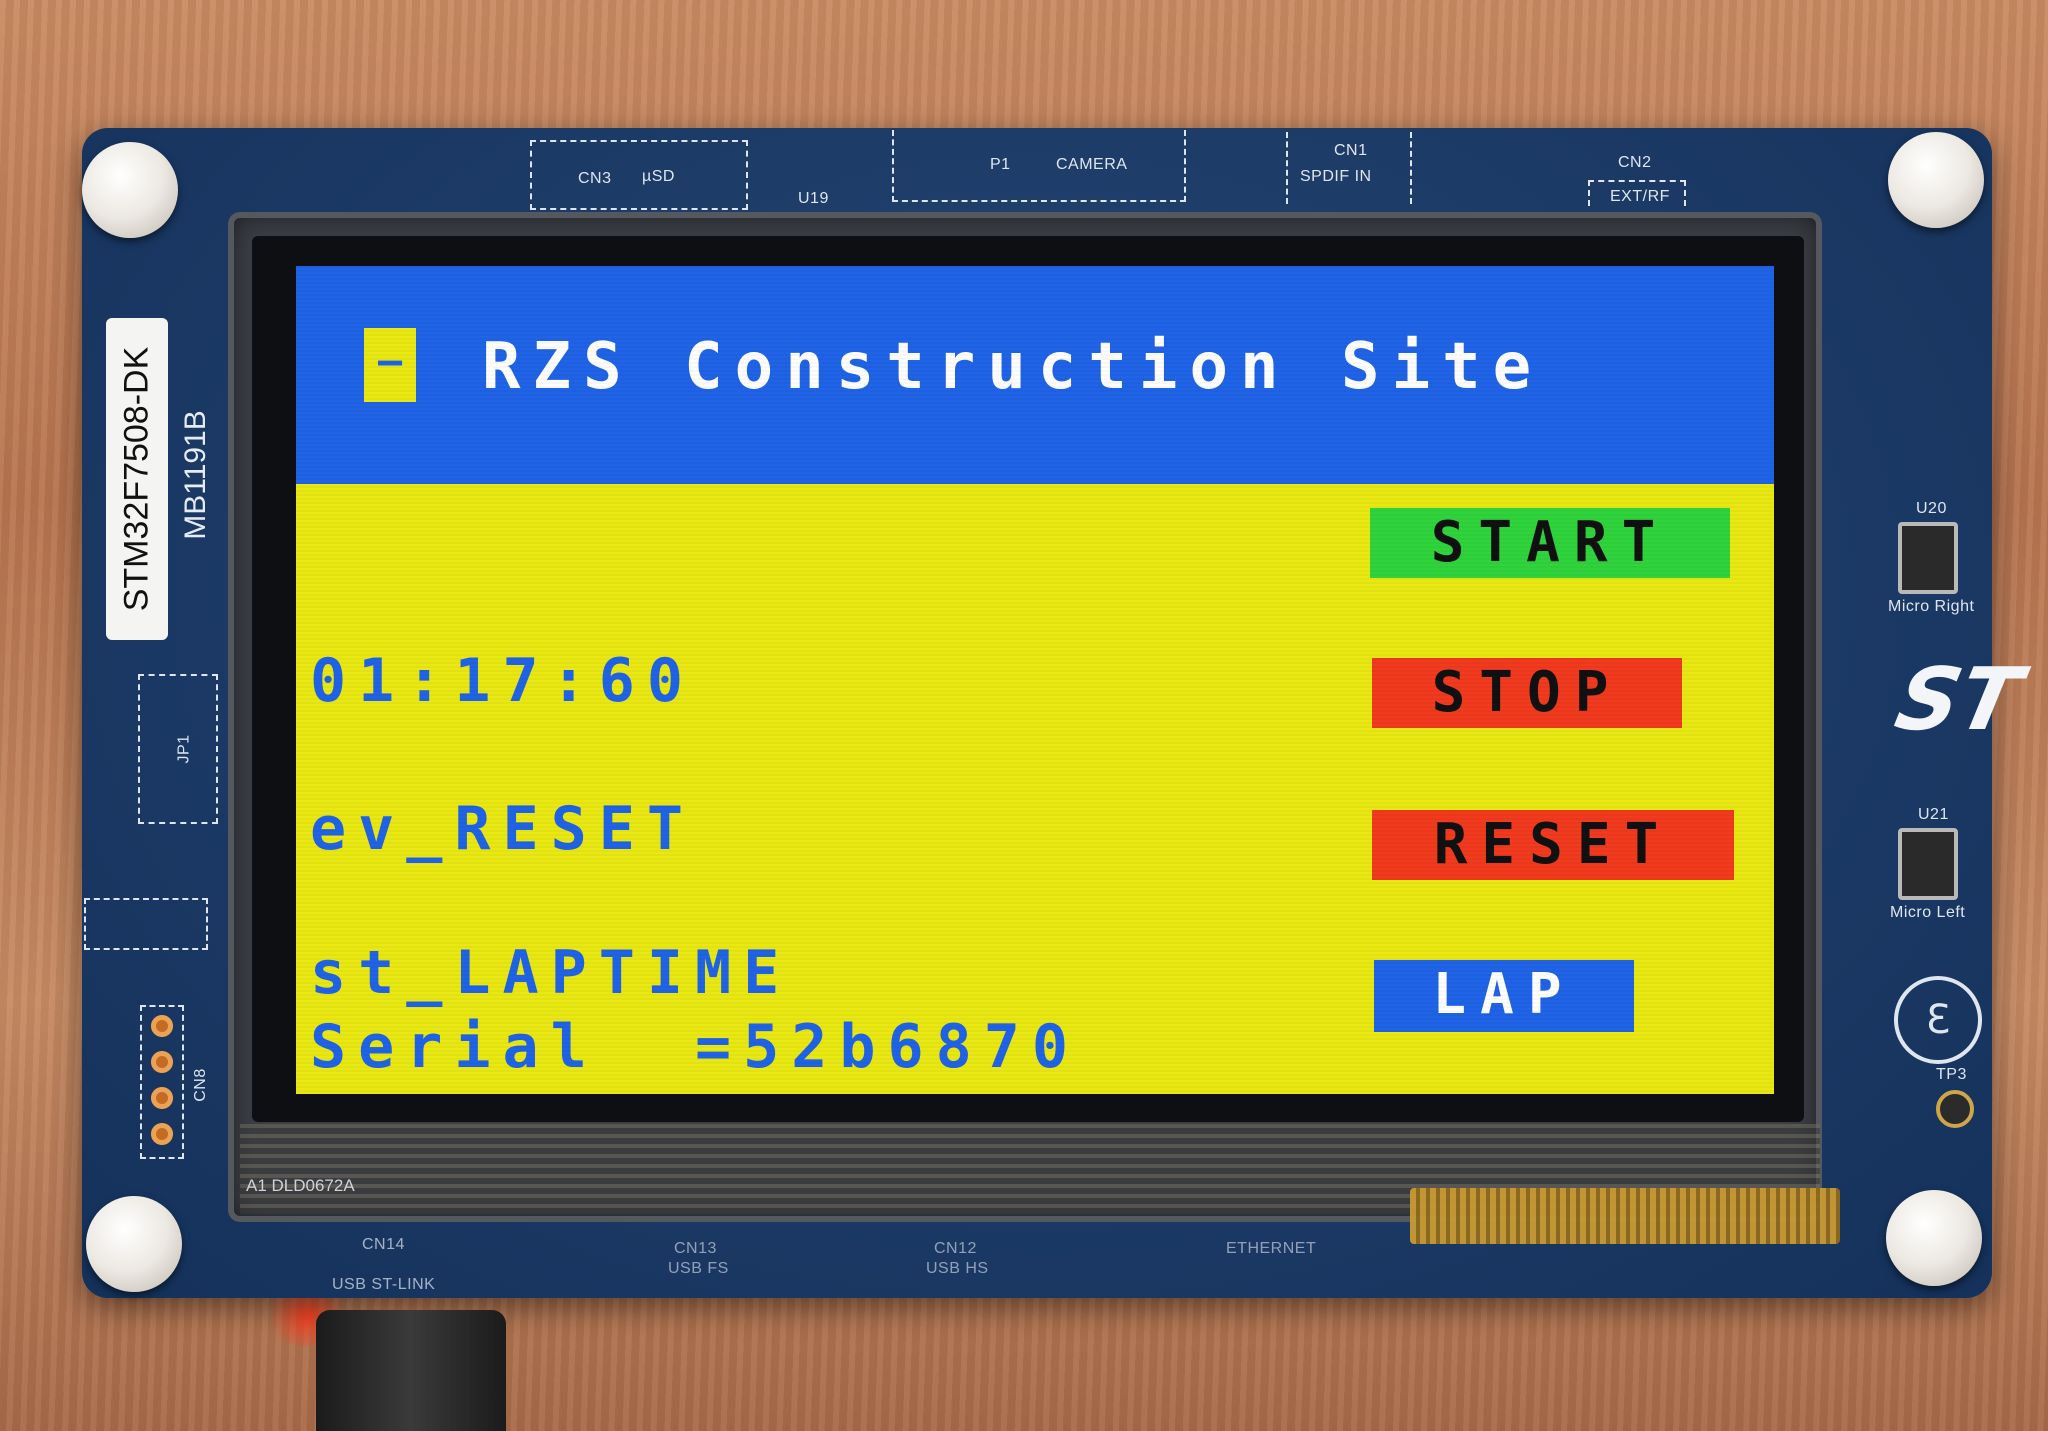 This screenshot has width=2048, height=1431. I want to click on silk-ethernet: ETHERNET, so click(1271, 1248).